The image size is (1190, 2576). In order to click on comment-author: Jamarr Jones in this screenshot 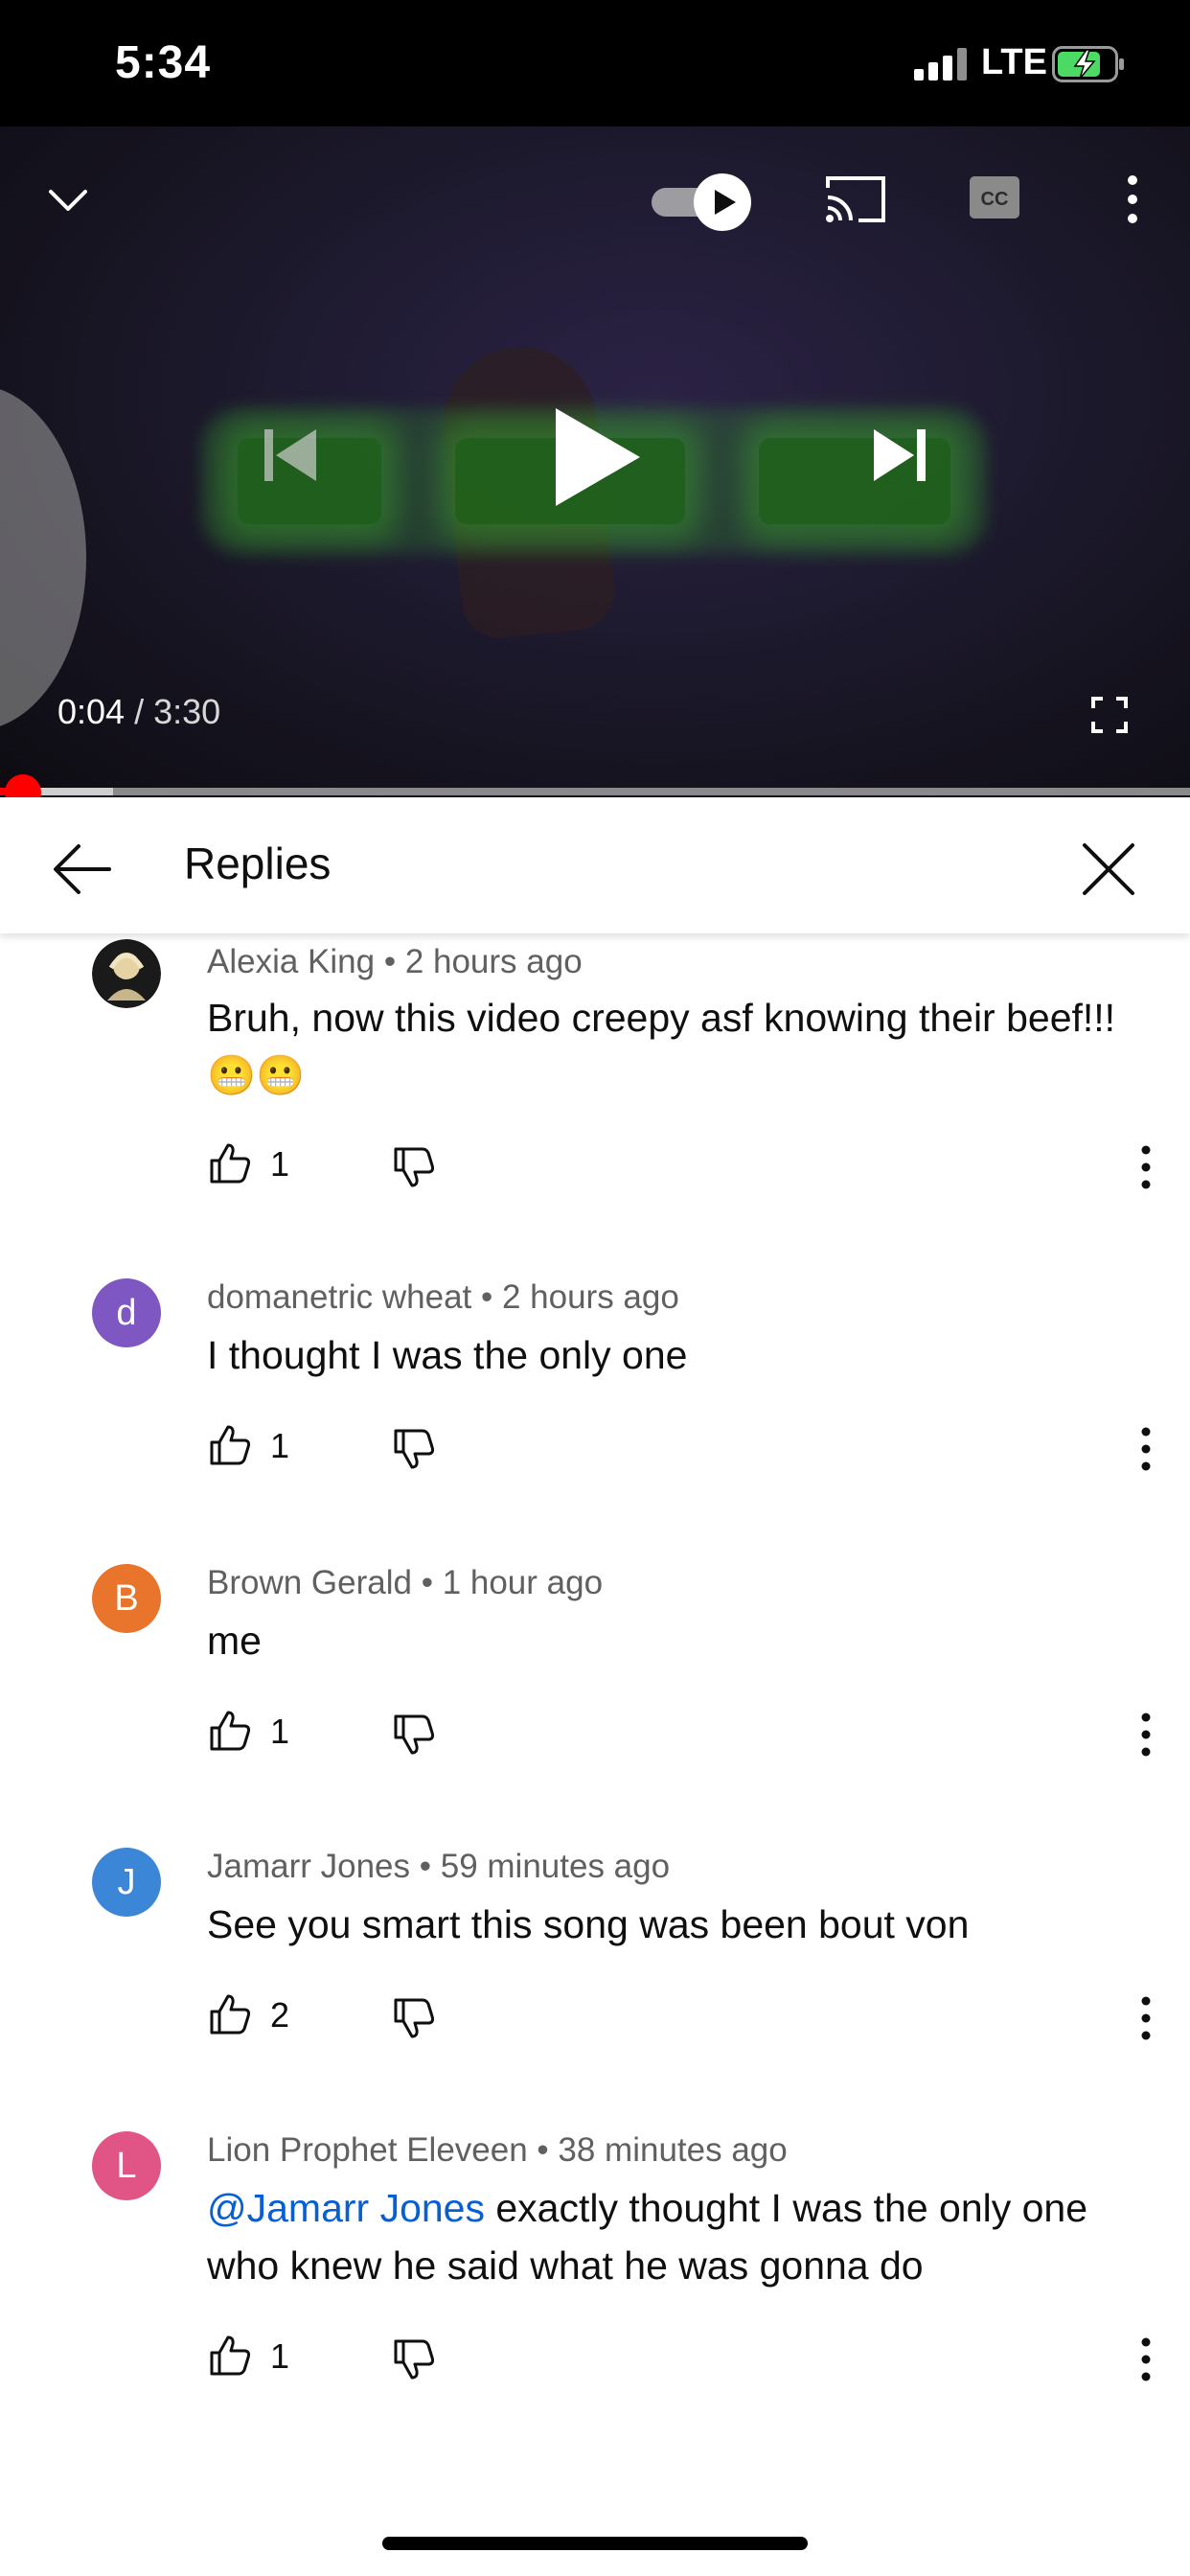, I will do `click(309, 1866)`.